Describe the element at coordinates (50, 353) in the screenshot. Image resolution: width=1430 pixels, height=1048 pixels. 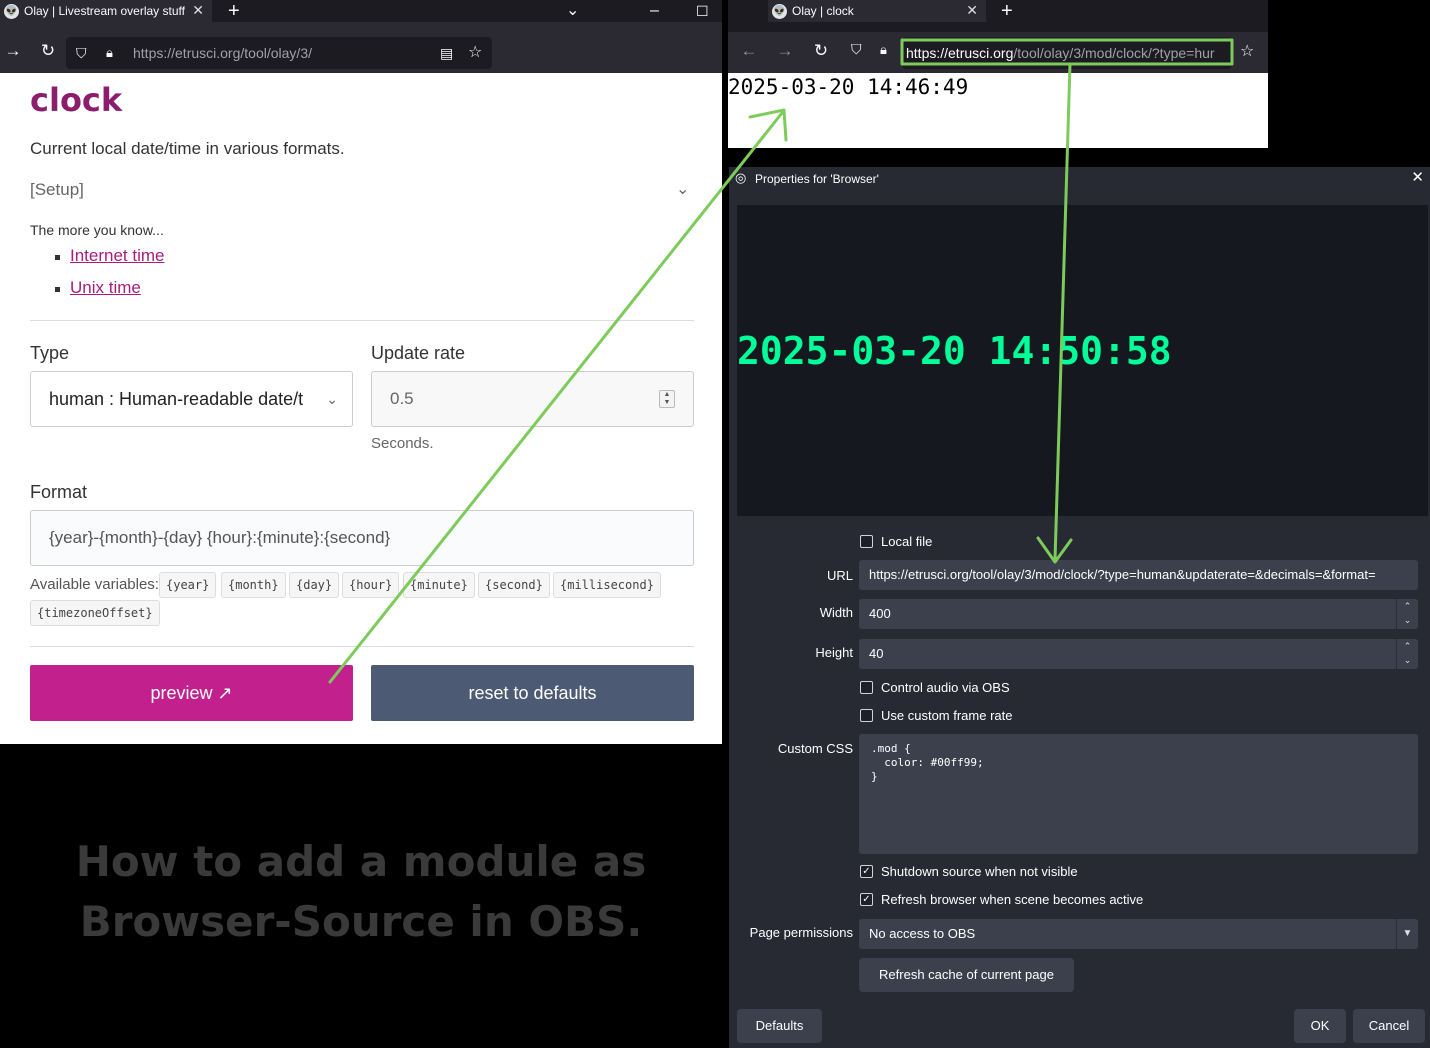
I see `type-label: Type` at that location.